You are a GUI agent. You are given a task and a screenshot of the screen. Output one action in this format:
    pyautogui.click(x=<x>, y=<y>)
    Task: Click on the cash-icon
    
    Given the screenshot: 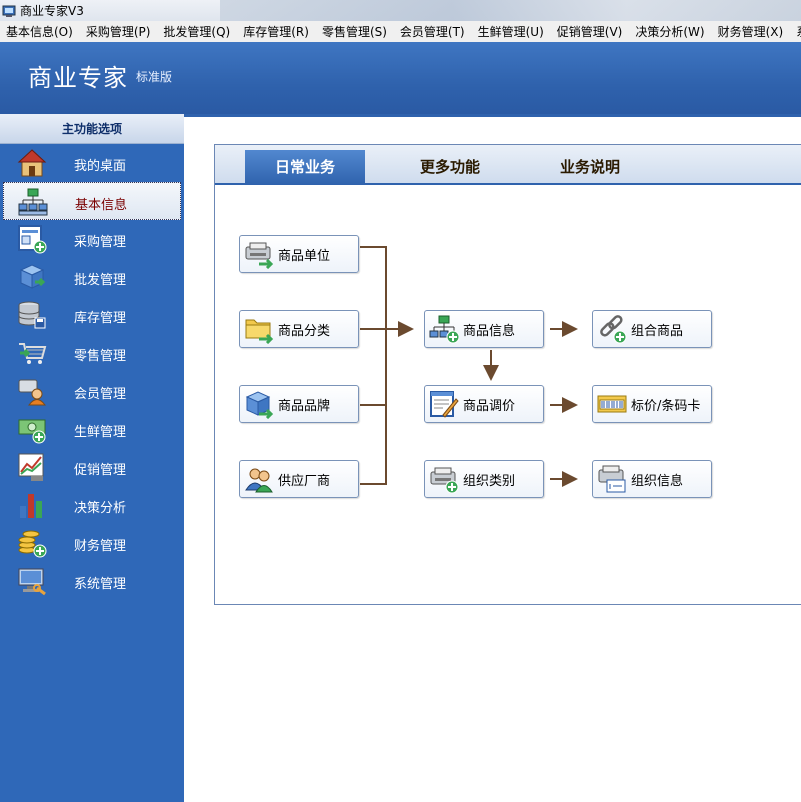 What is the action you would take?
    pyautogui.click(x=32, y=431)
    